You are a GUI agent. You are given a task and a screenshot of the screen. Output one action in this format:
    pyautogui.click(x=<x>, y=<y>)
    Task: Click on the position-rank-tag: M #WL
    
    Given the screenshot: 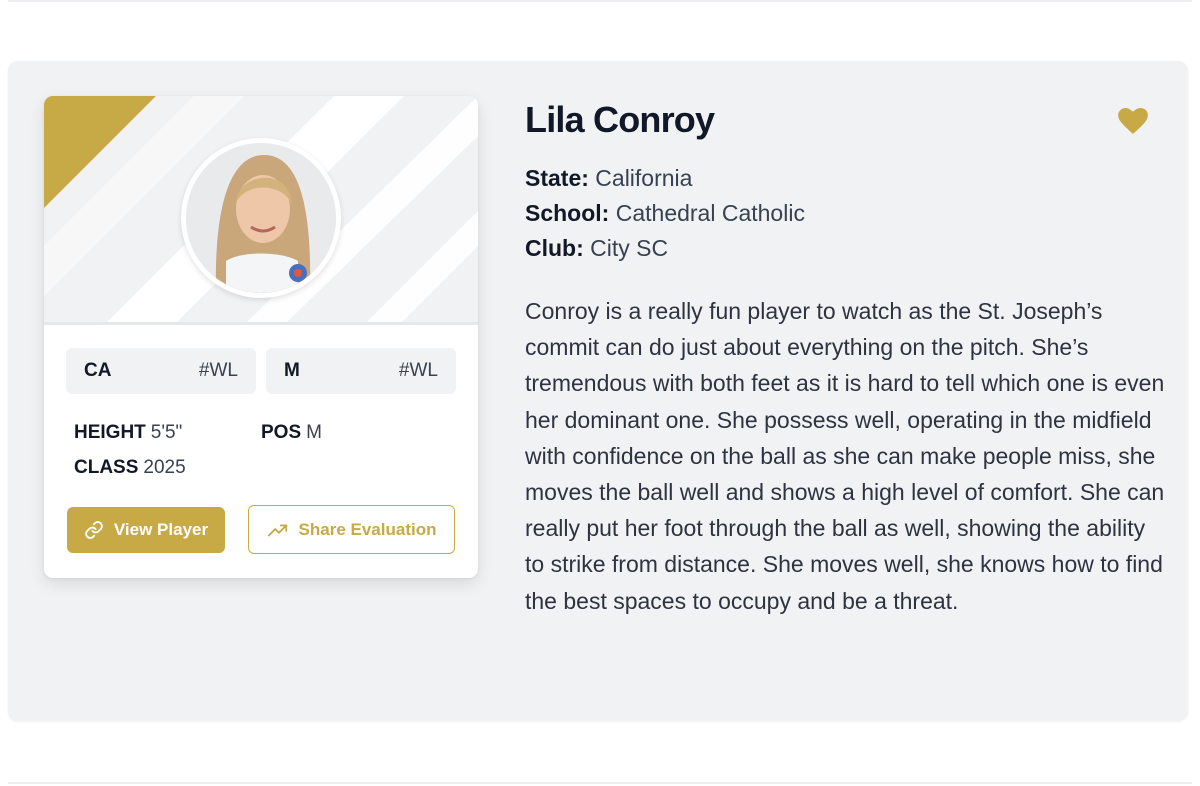 What is the action you would take?
    pyautogui.click(x=361, y=371)
    